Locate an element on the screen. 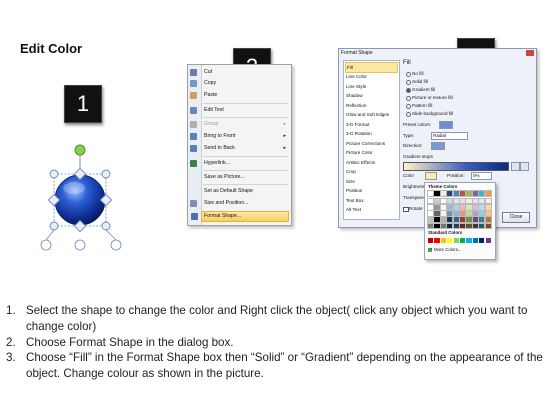  category-glow: Glow and Soft Edges is located at coordinates (367, 114).